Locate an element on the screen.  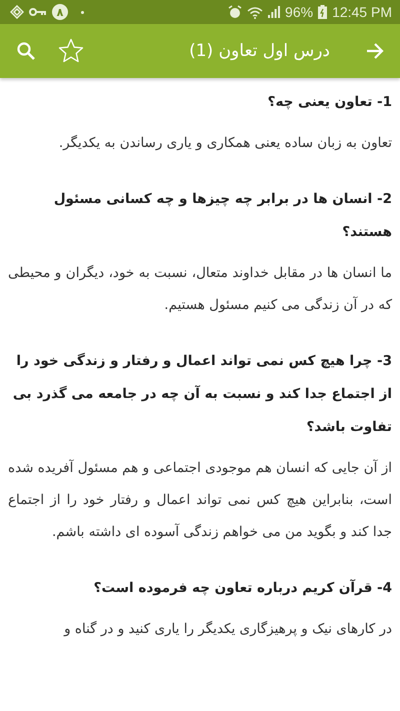
question-heading: 1- تعاون یعنی چه؟ is located at coordinates (329, 102).